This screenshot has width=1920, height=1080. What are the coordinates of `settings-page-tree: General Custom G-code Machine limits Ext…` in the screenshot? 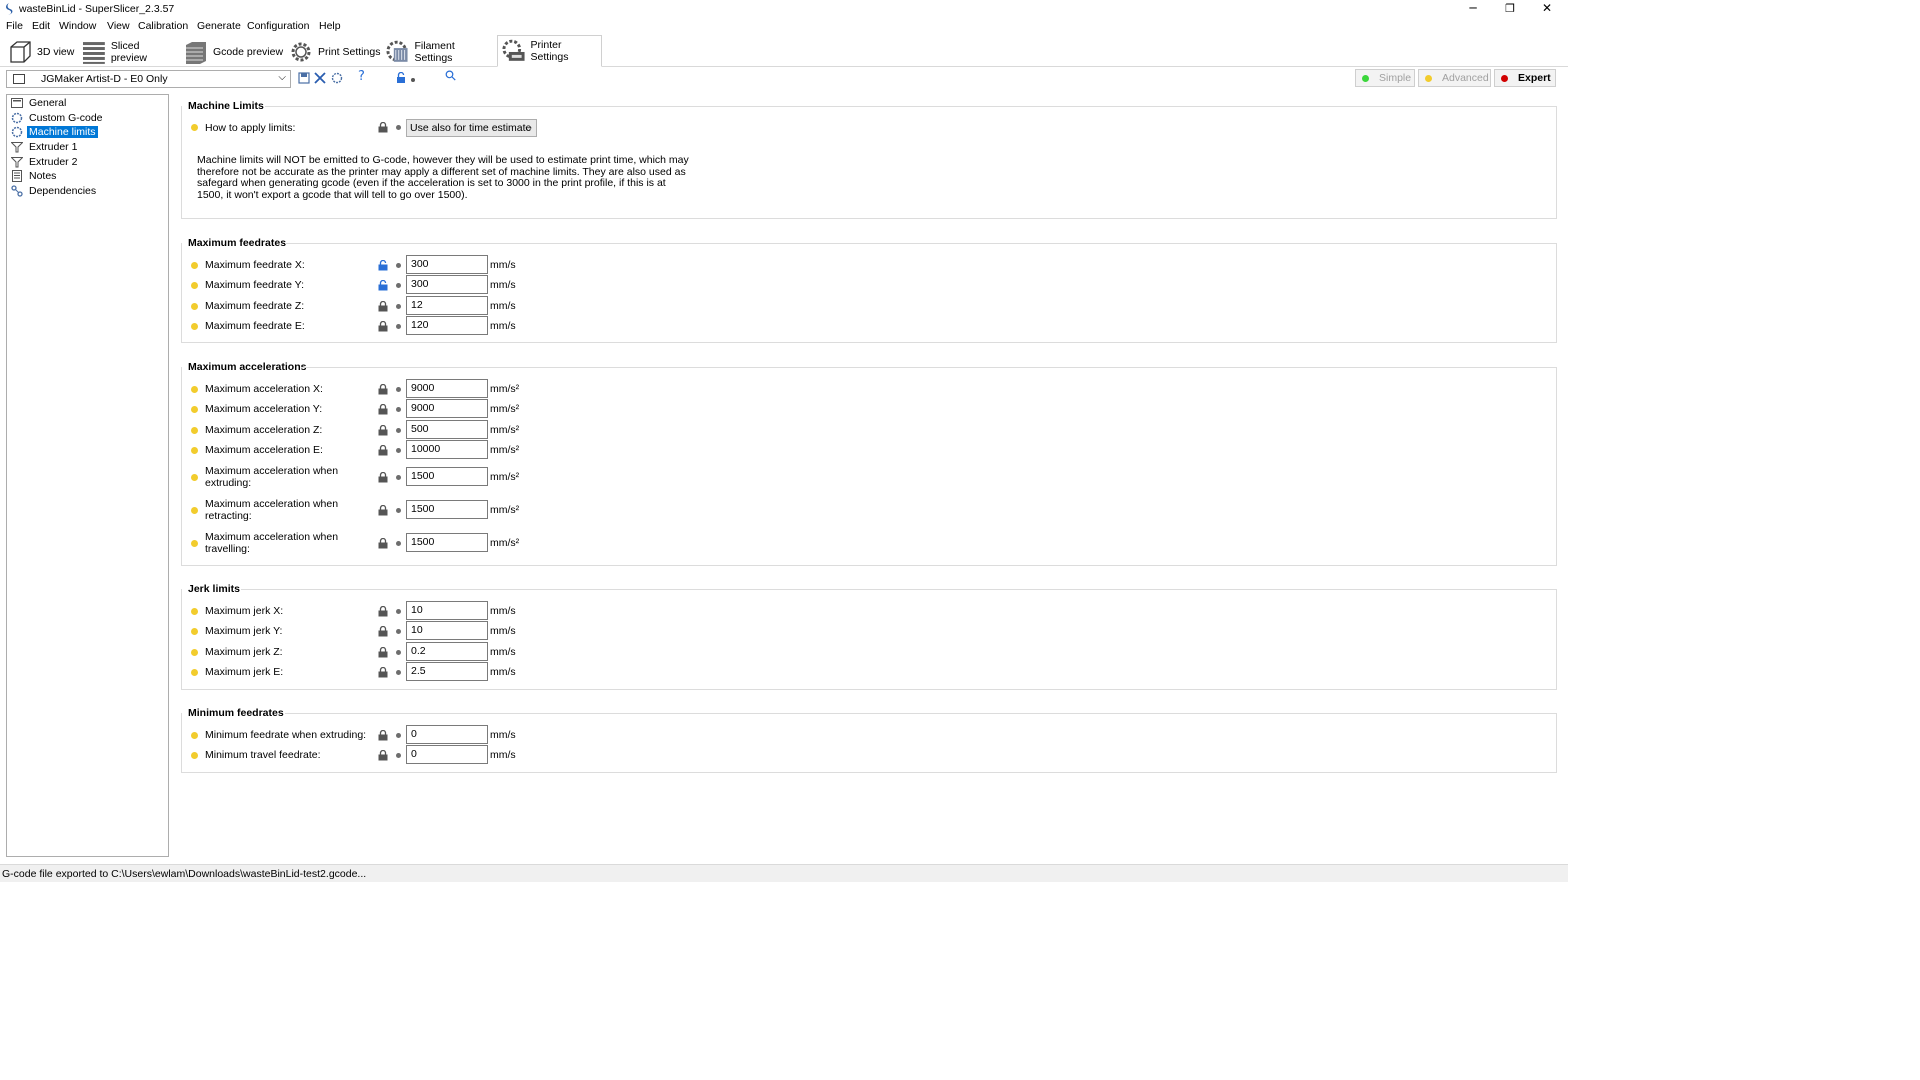 It's located at (87, 475).